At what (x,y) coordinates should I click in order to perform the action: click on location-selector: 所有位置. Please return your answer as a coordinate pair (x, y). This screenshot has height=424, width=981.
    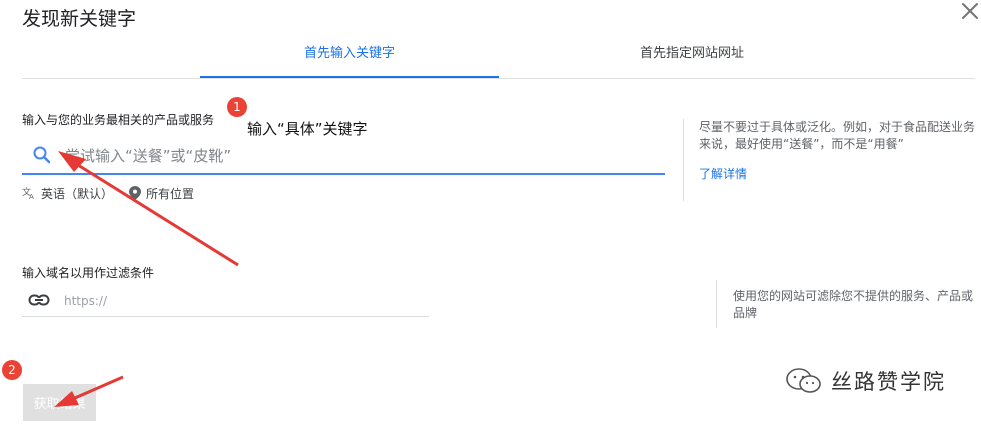
    Looking at the image, I should click on (161, 193).